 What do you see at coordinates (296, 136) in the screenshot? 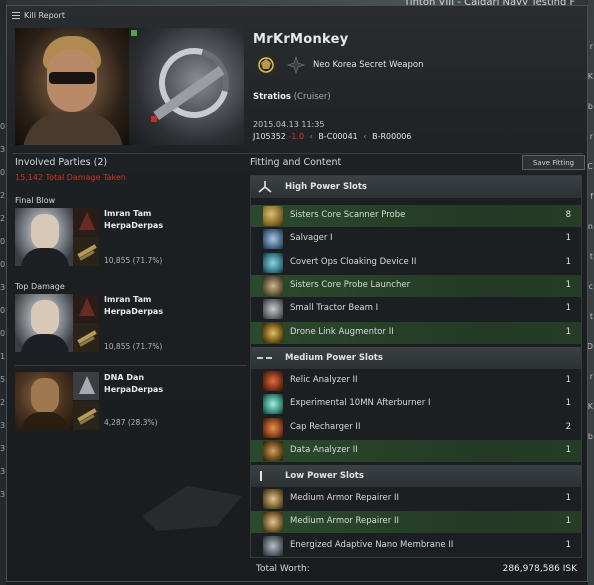
I see `security-status: -1.0` at bounding box center [296, 136].